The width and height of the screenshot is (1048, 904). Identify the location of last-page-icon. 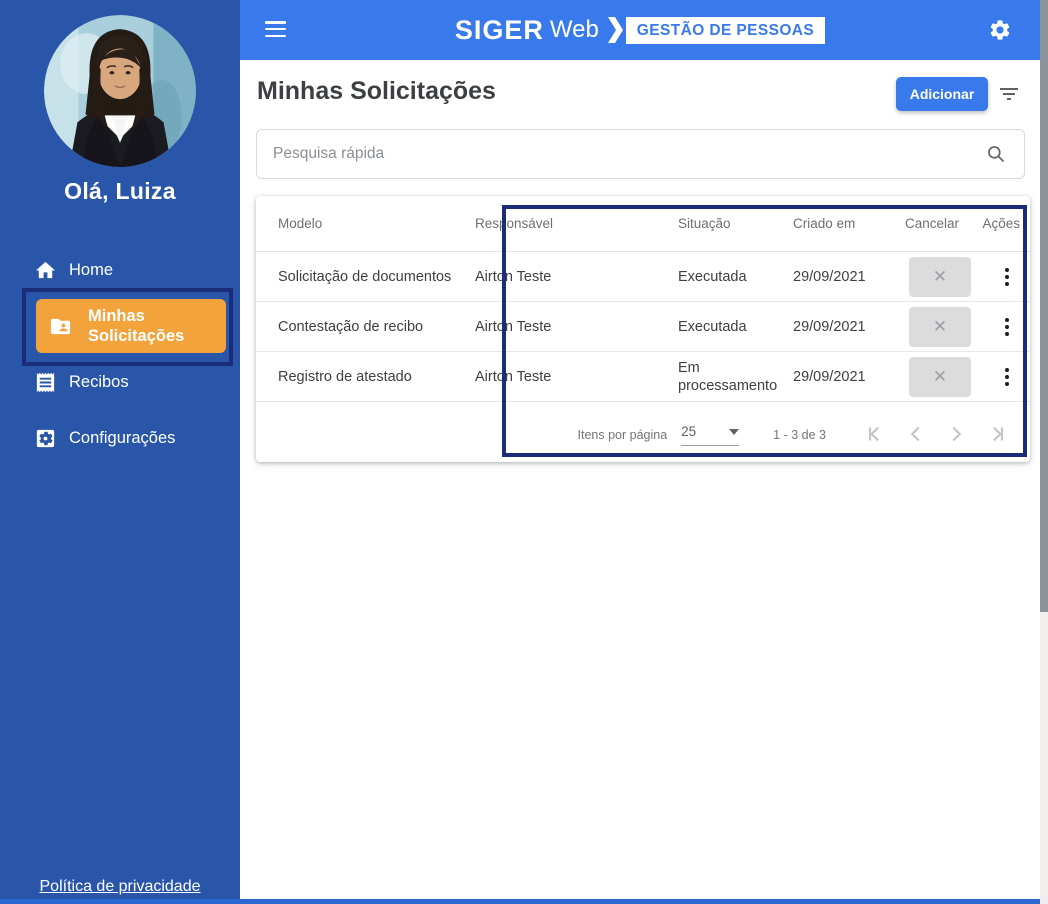
(996, 435).